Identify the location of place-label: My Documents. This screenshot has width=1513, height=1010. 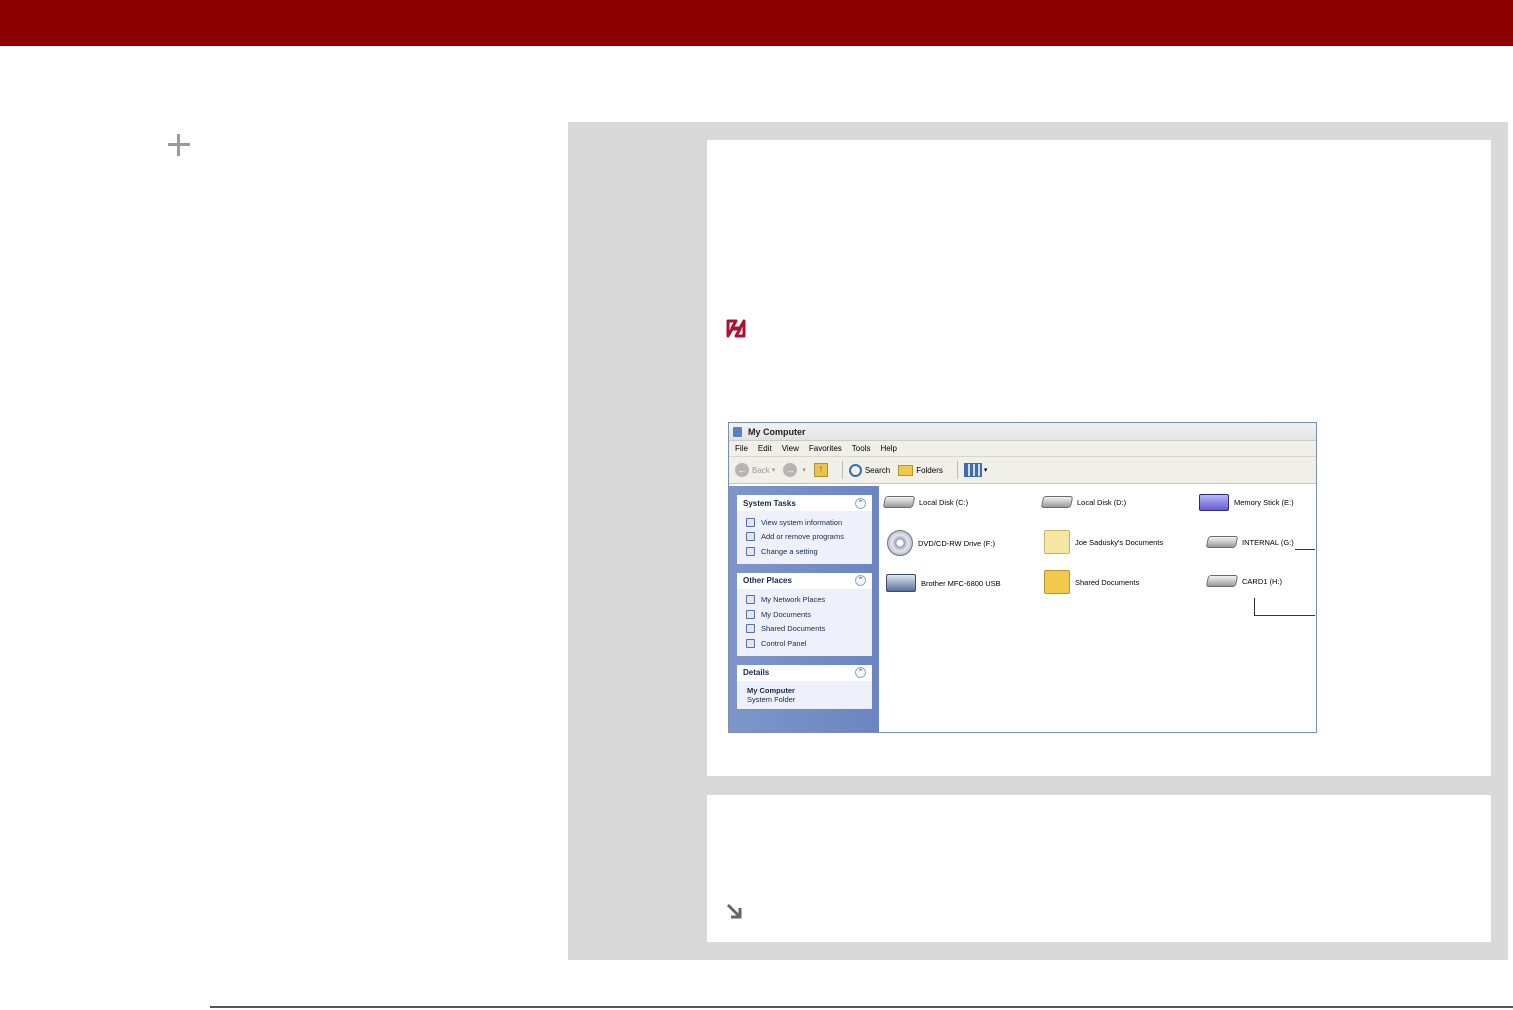
(786, 614).